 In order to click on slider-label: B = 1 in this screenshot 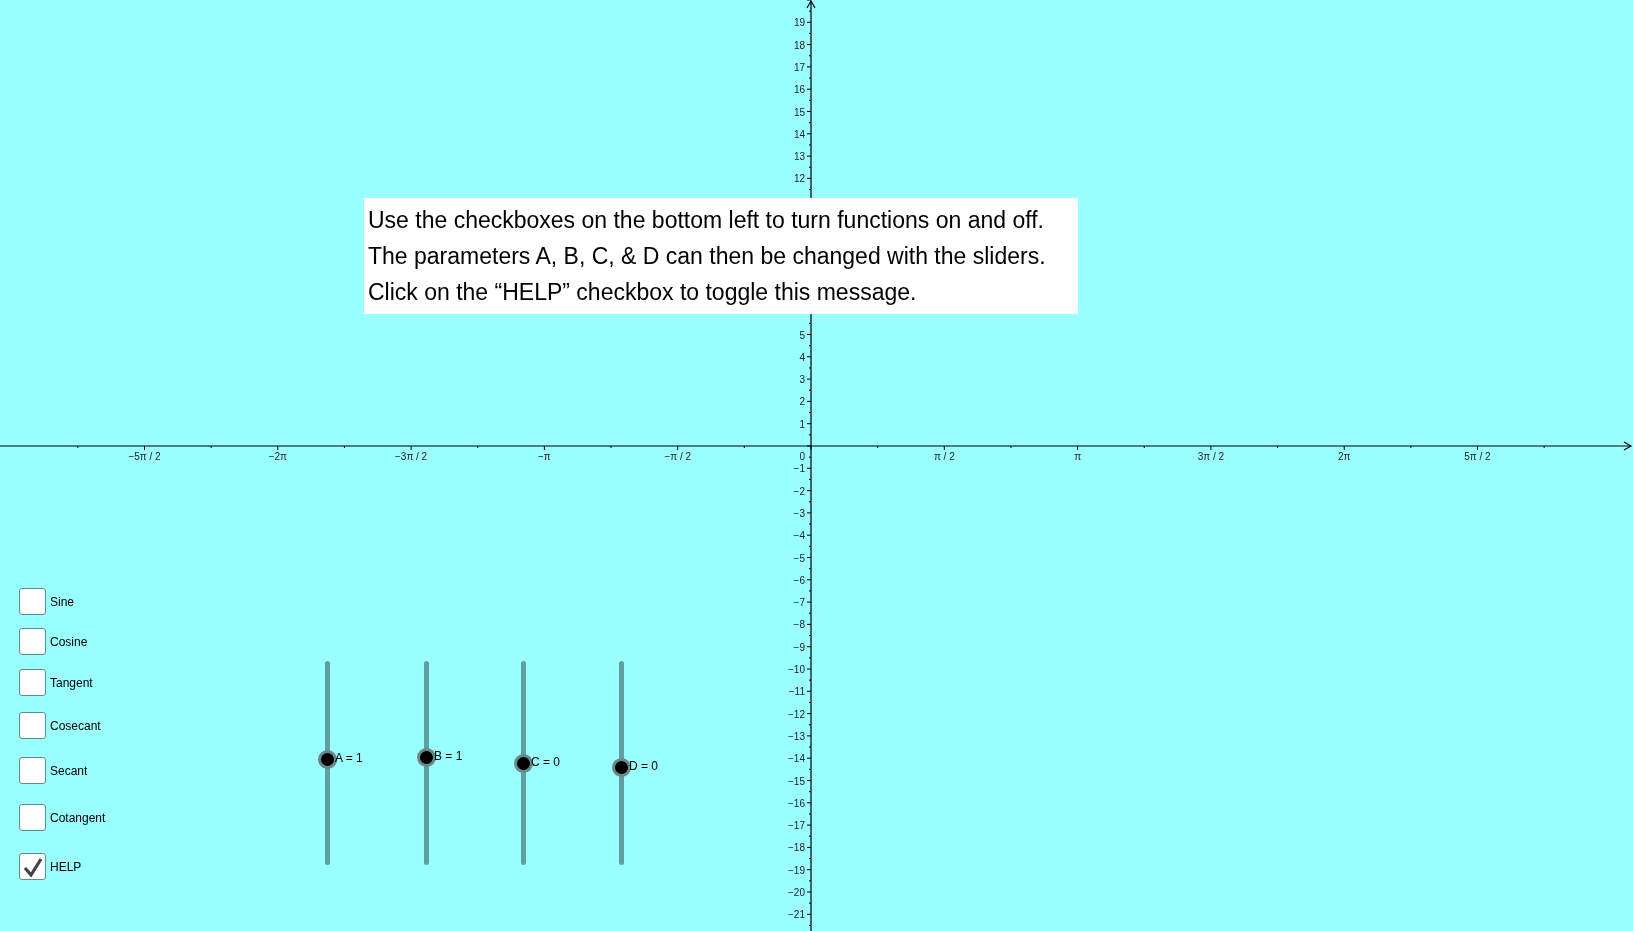, I will do `click(448, 755)`.